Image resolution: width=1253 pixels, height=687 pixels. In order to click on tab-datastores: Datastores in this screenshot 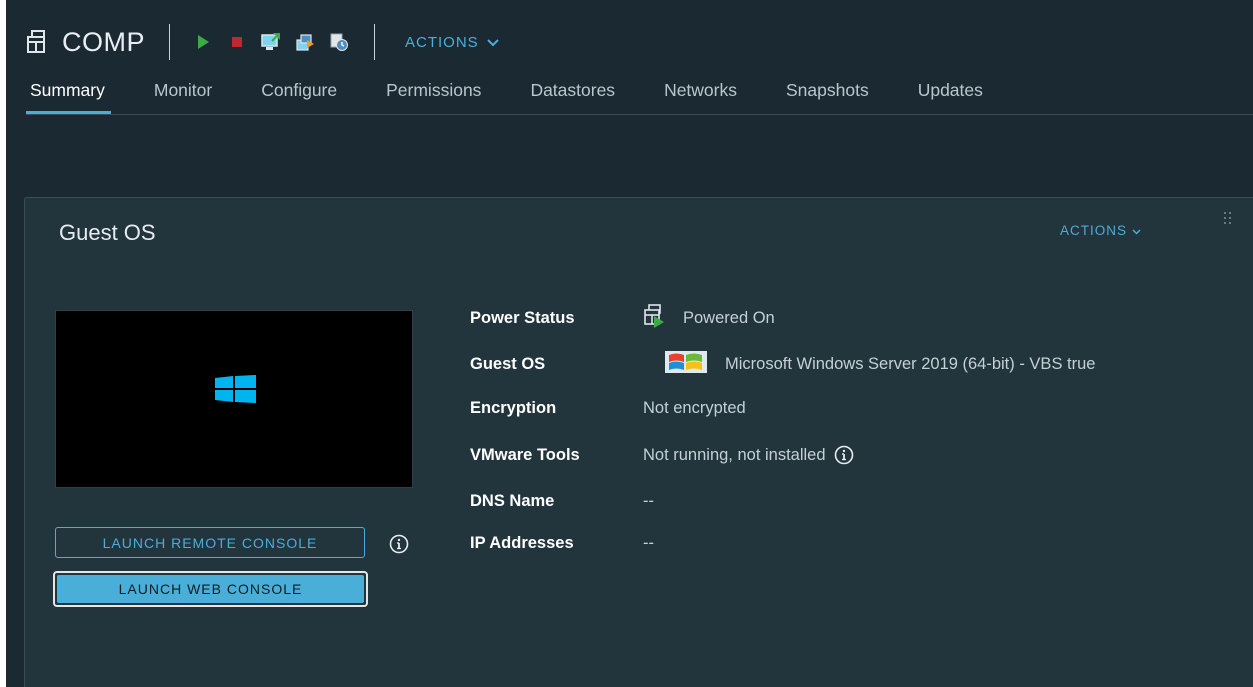, I will do `click(572, 92)`.